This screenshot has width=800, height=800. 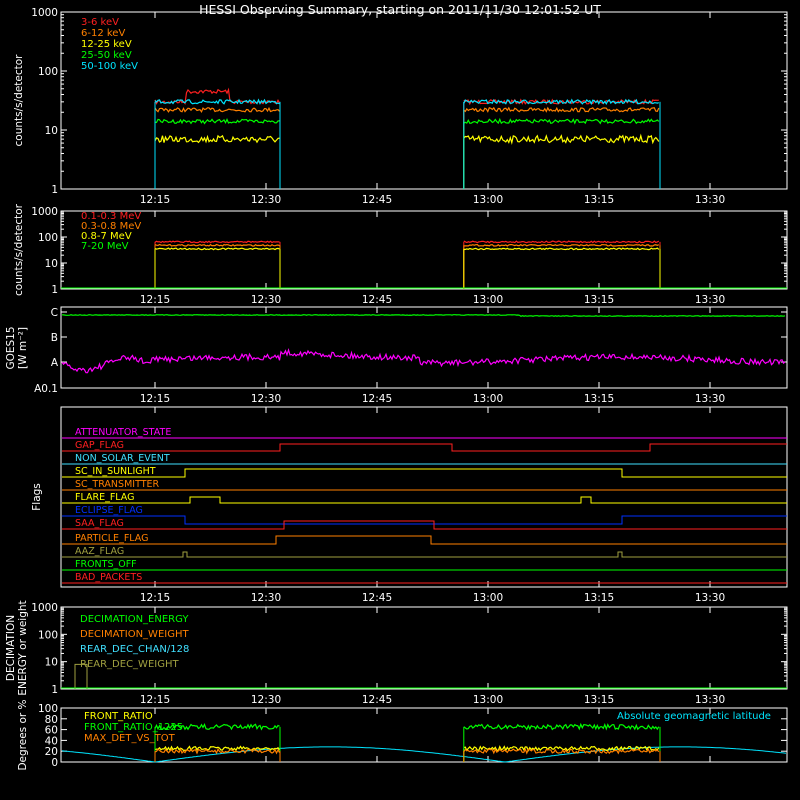 I want to click on flags-label-sc-transmitter: SC_TRANSMITTER, so click(x=117, y=484).